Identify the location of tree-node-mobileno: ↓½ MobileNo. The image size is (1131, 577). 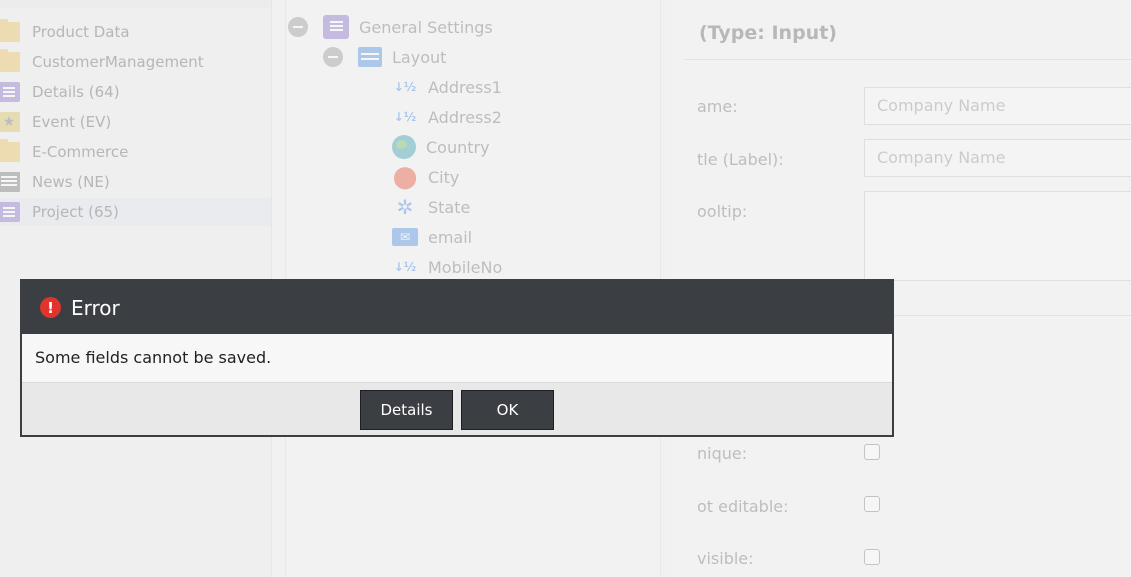
(447, 267).